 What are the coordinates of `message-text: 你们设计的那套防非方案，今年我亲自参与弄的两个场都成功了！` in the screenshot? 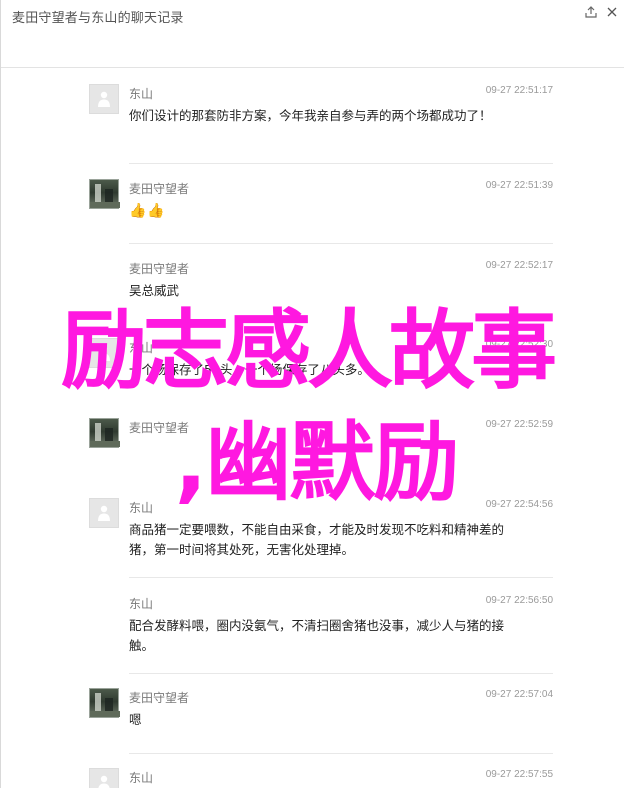 It's located at (310, 115).